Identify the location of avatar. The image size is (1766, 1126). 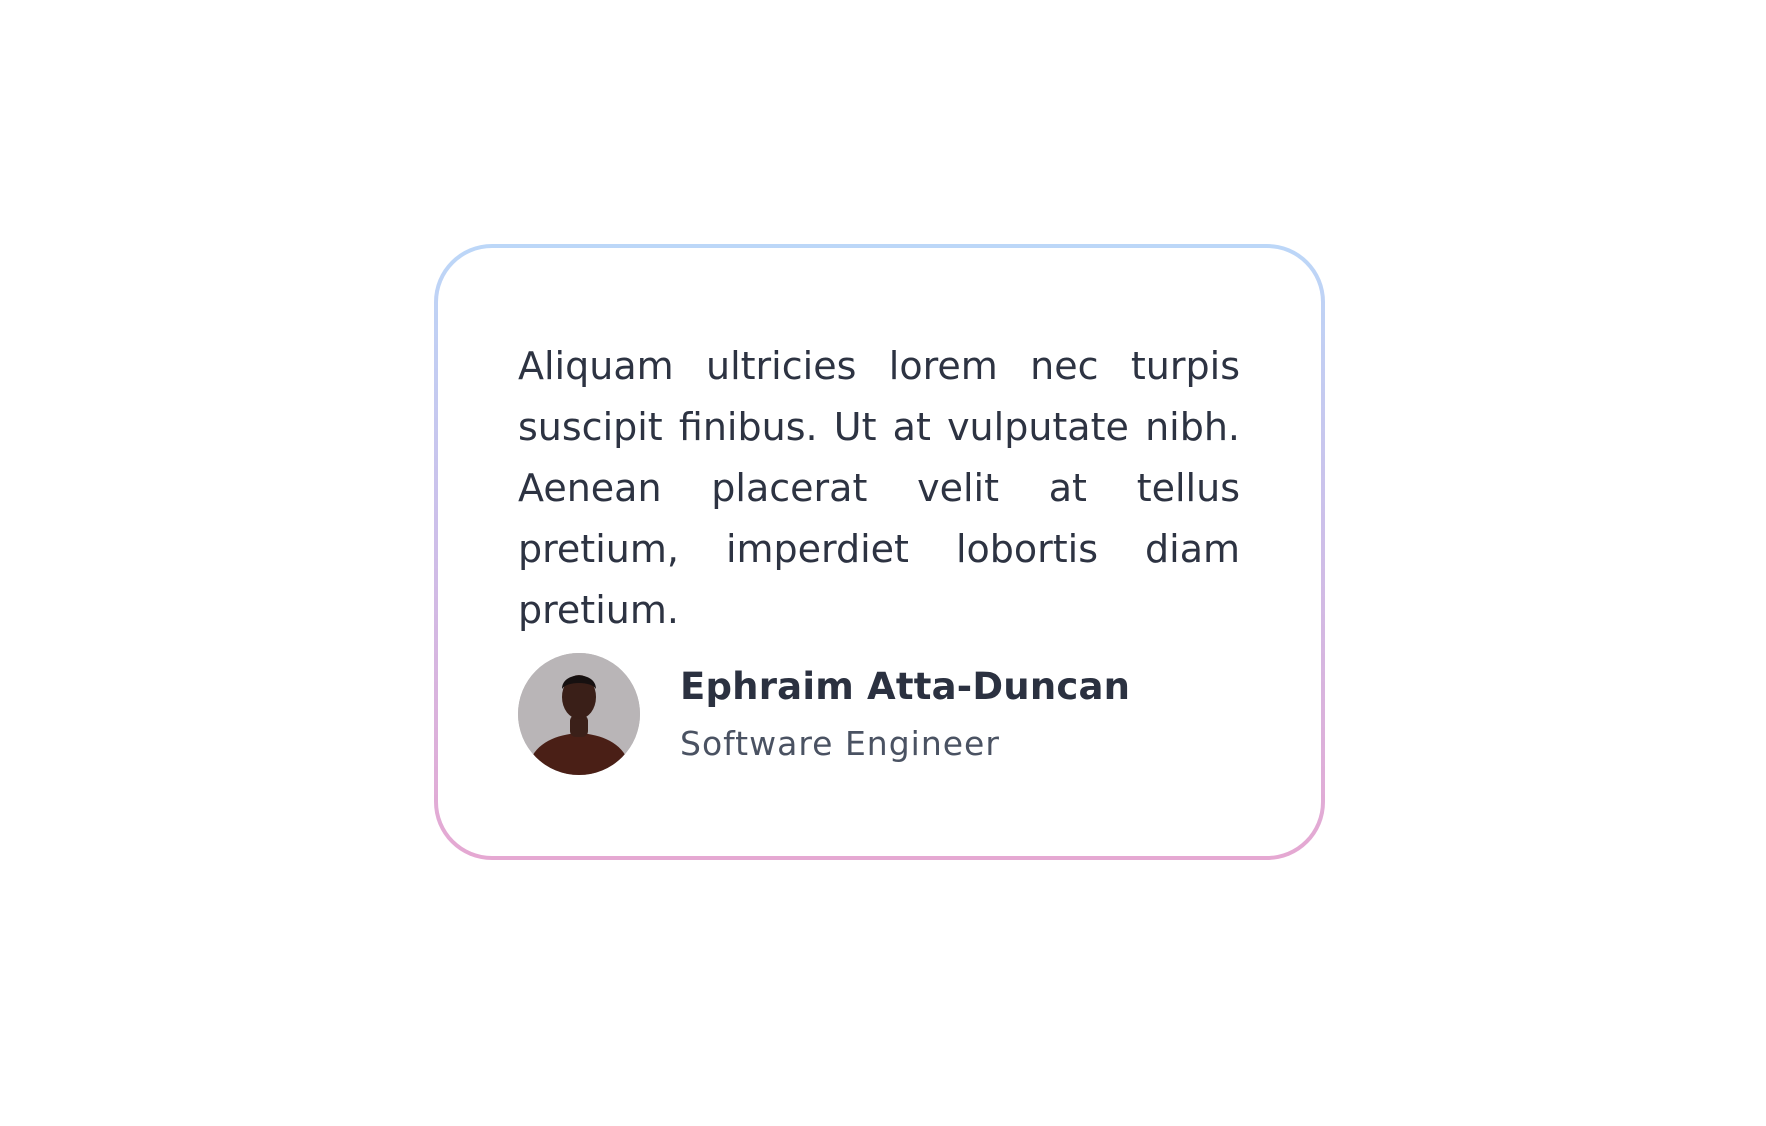
(579, 714).